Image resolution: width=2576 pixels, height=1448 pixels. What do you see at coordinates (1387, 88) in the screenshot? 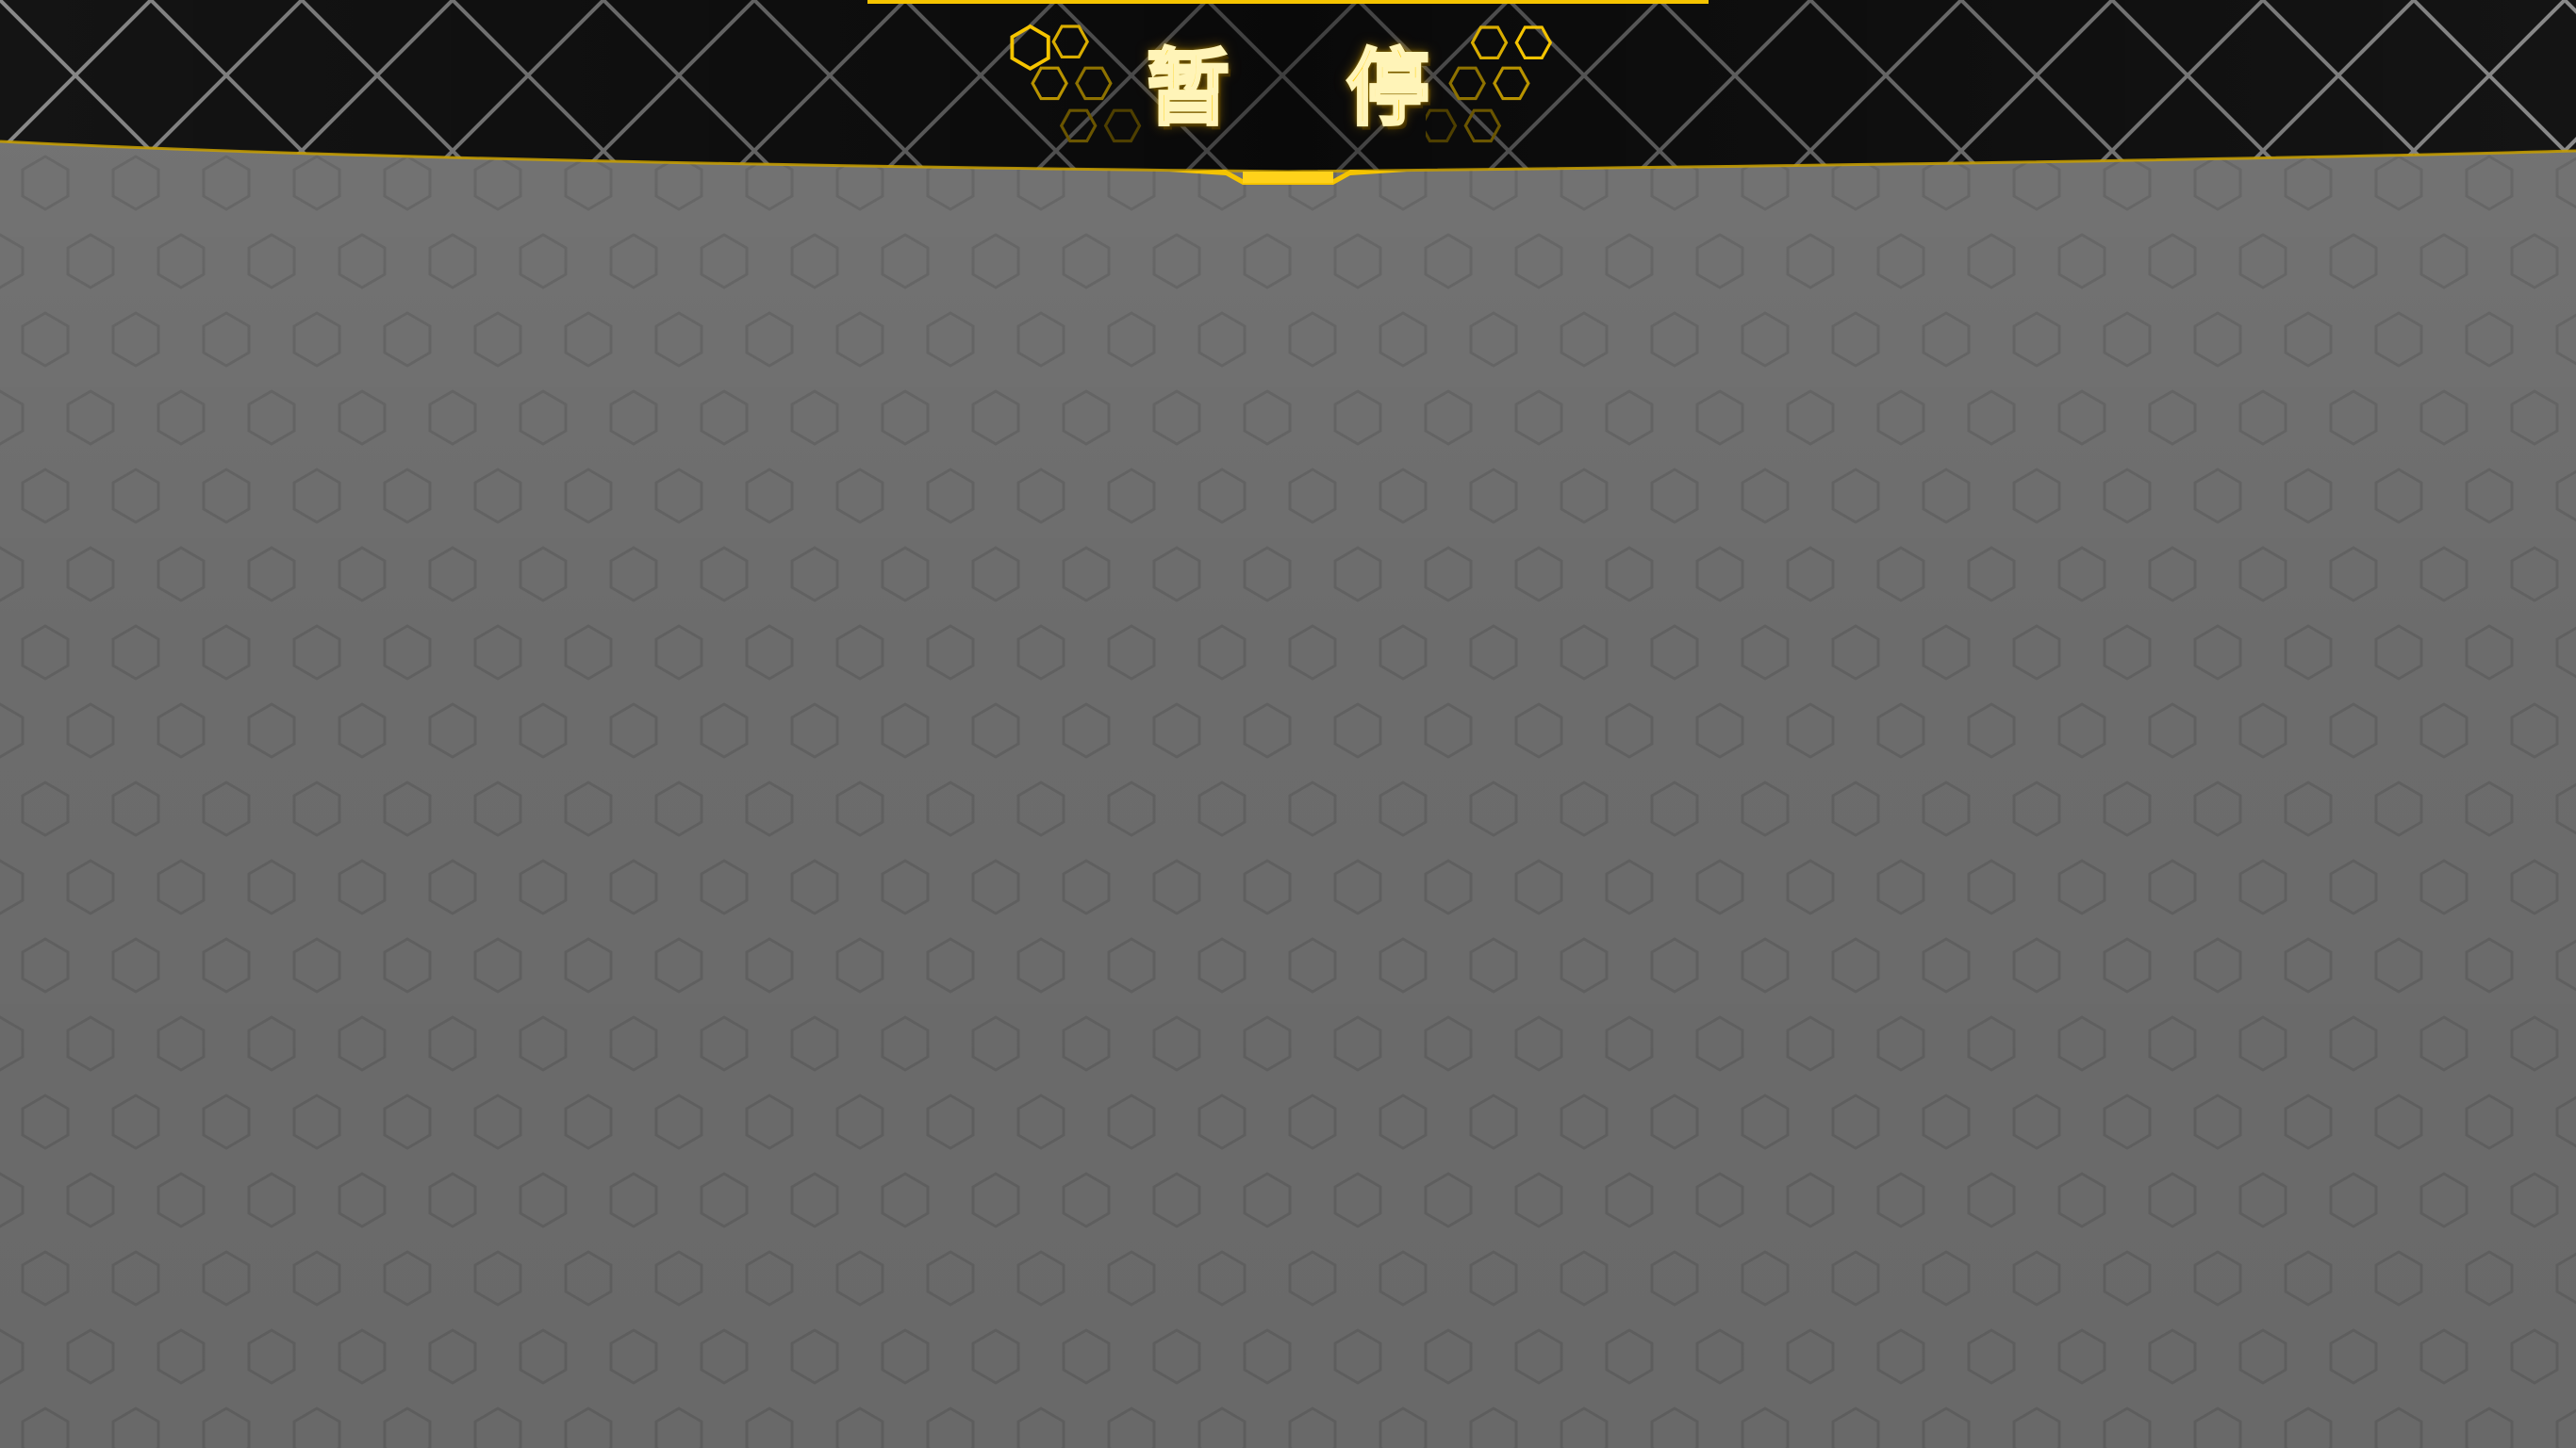
I see `pause-title-char-2: 停` at bounding box center [1387, 88].